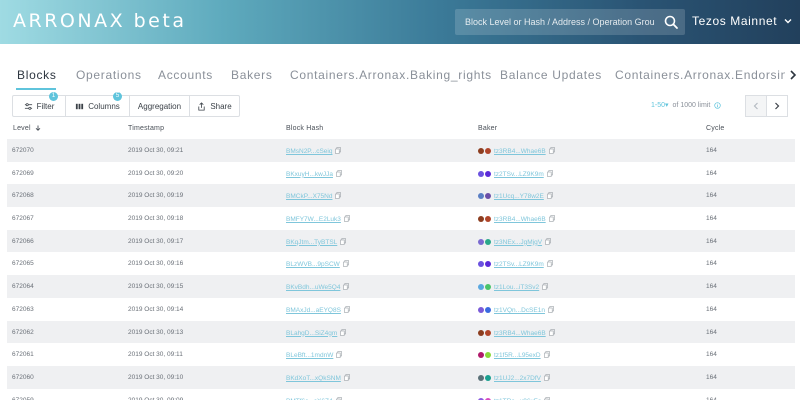 Image resolution: width=800 pixels, height=400 pixels. I want to click on column-header-cycle: Cycle, so click(715, 128).